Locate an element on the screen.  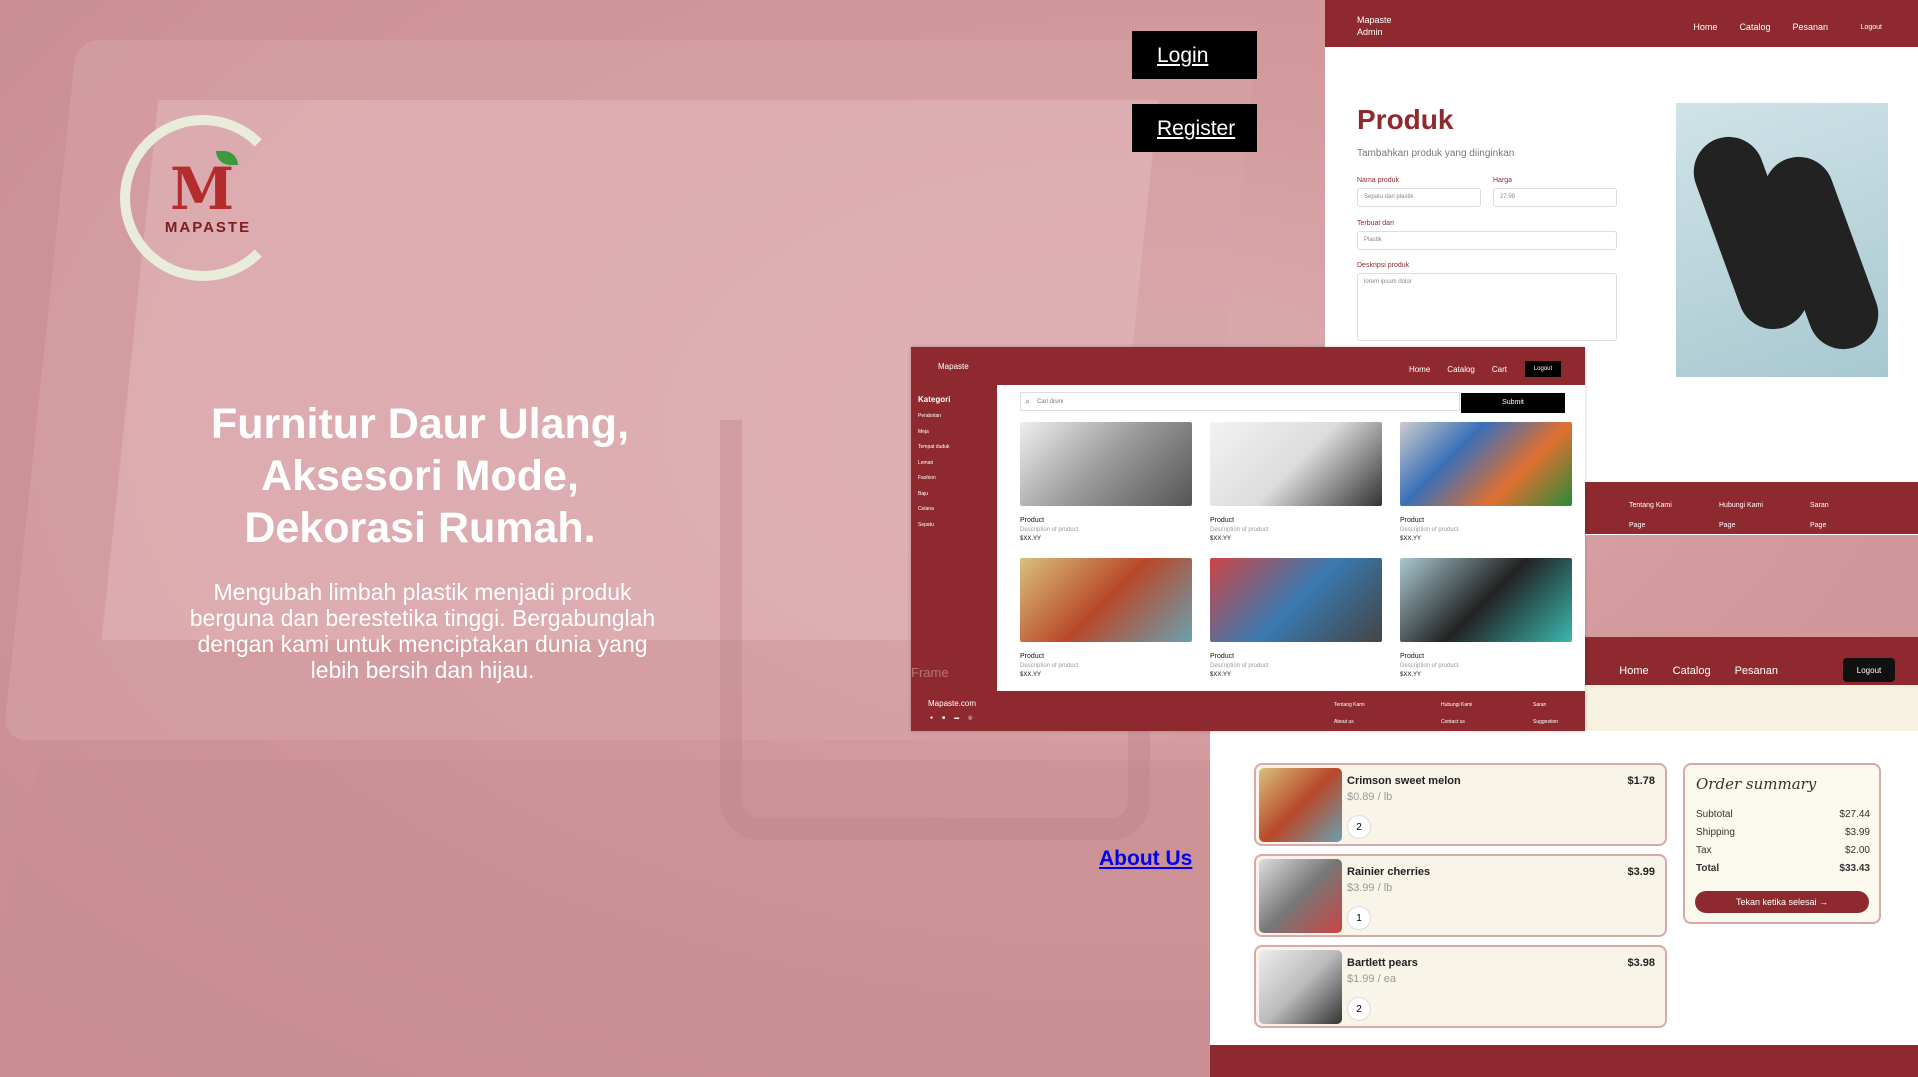
category-item: Fashion is located at coordinates (933, 483).